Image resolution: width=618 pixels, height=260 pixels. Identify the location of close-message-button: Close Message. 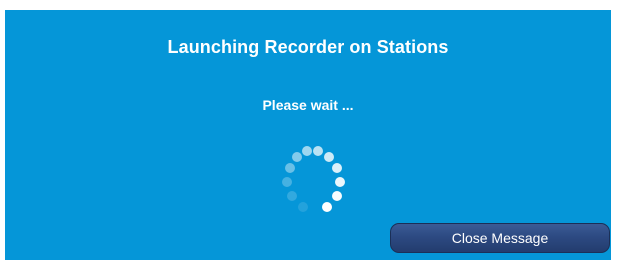
(500, 238).